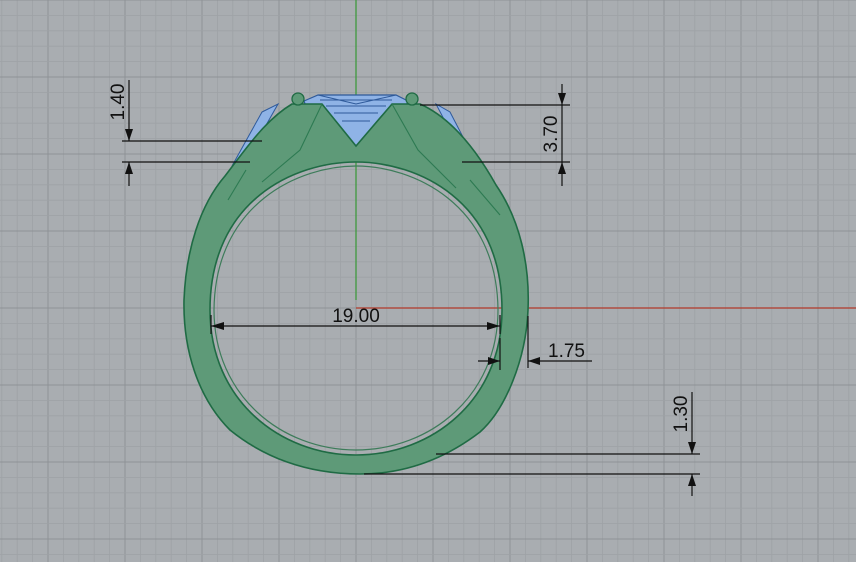 The width and height of the screenshot is (856, 562). Describe the element at coordinates (535, 343) in the screenshot. I see `dimension-shank-width: 1.75` at that location.